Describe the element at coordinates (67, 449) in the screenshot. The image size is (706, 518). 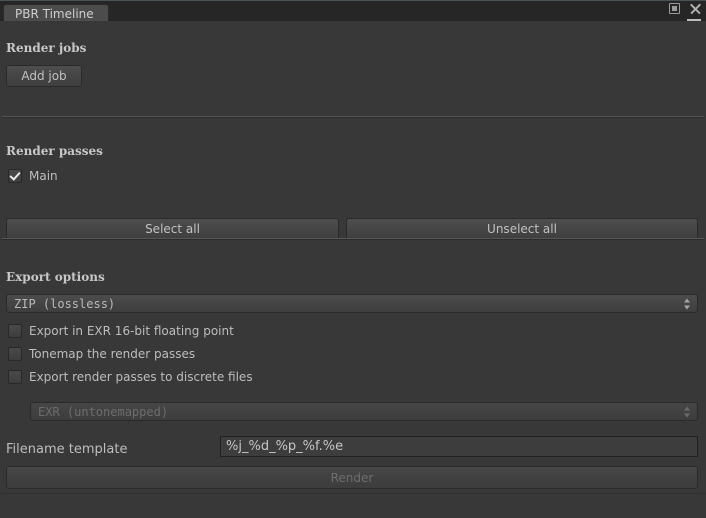
I see `filename-template-label: Filename template` at that location.